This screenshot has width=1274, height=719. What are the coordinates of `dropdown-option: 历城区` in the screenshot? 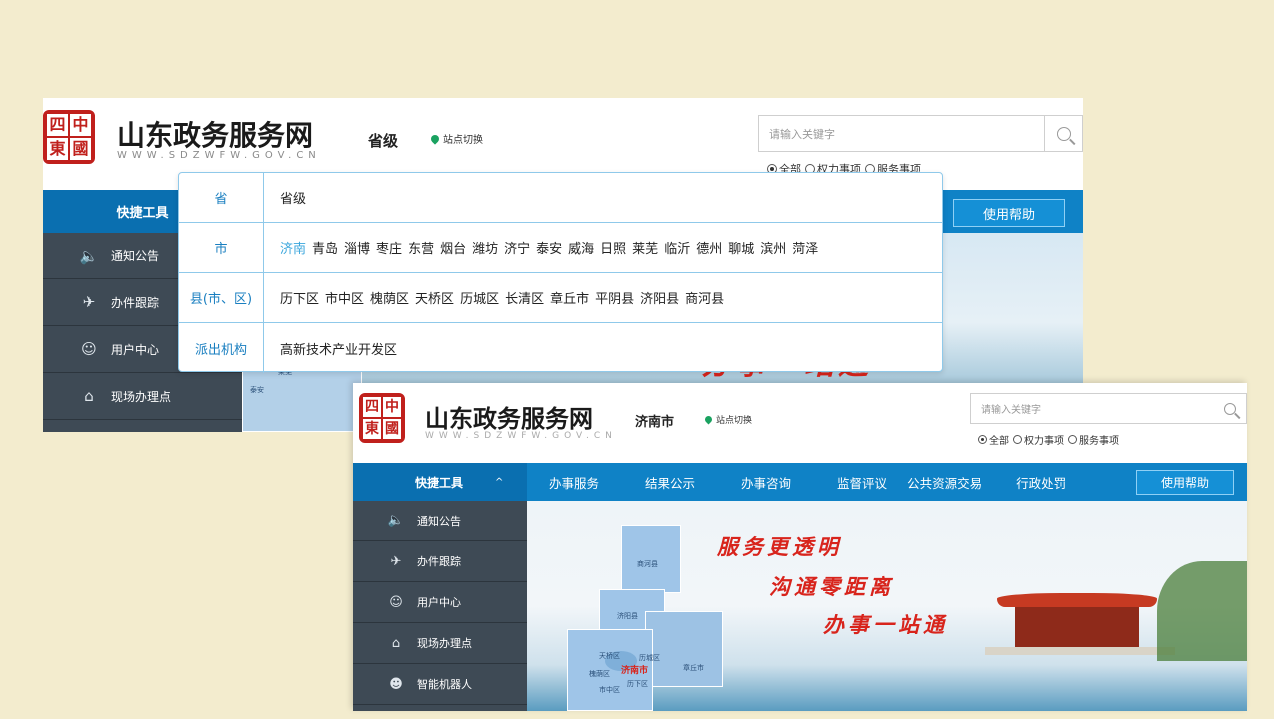 It's located at (479, 297).